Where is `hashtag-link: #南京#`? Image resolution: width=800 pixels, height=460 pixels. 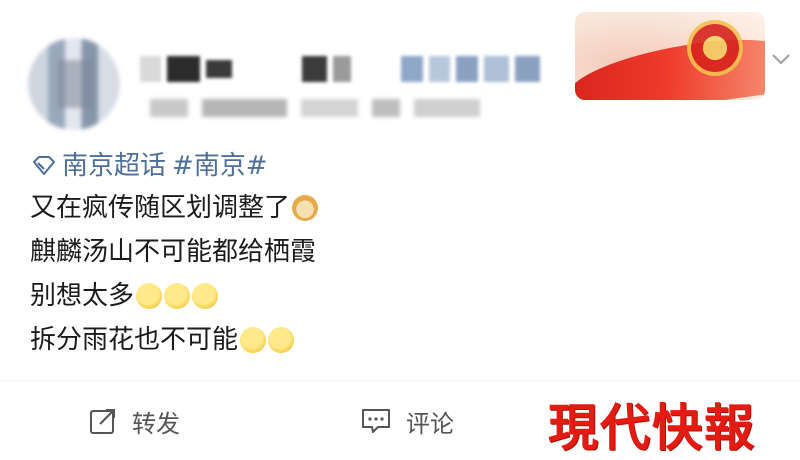
hashtag-link: #南京# is located at coordinates (220, 166).